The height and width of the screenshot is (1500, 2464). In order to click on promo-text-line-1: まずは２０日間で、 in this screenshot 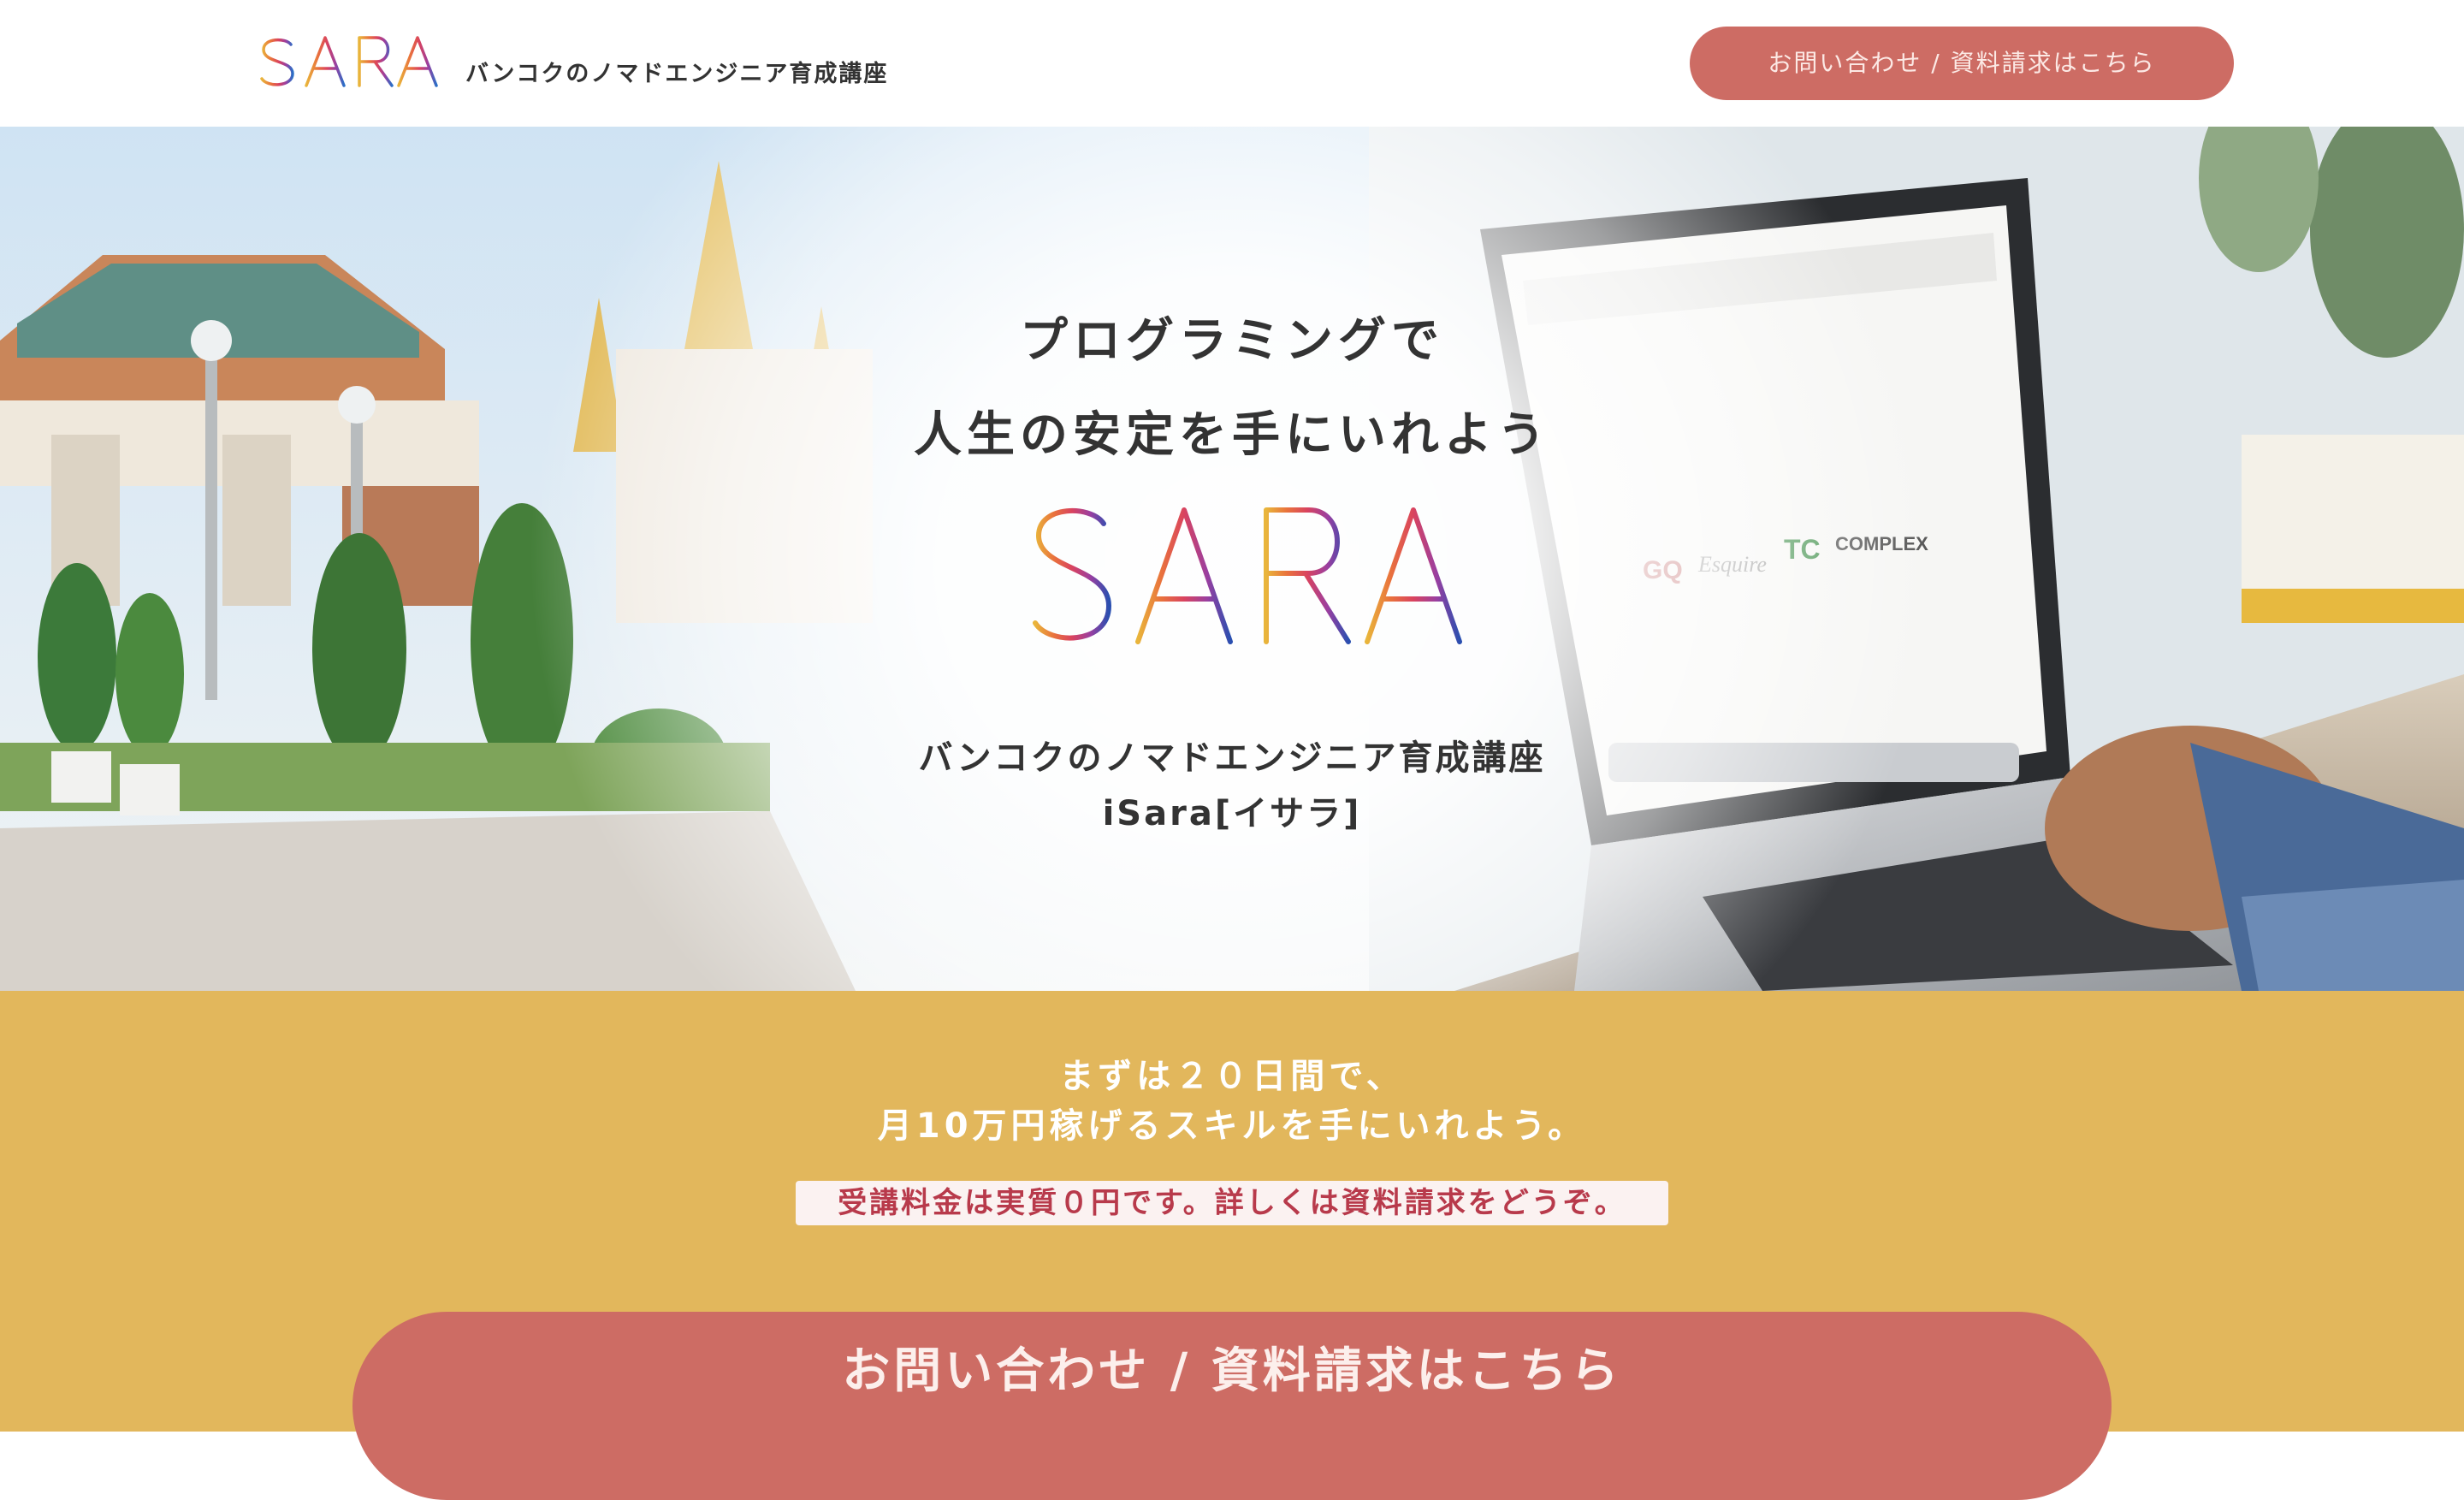, I will do `click(1232, 1076)`.